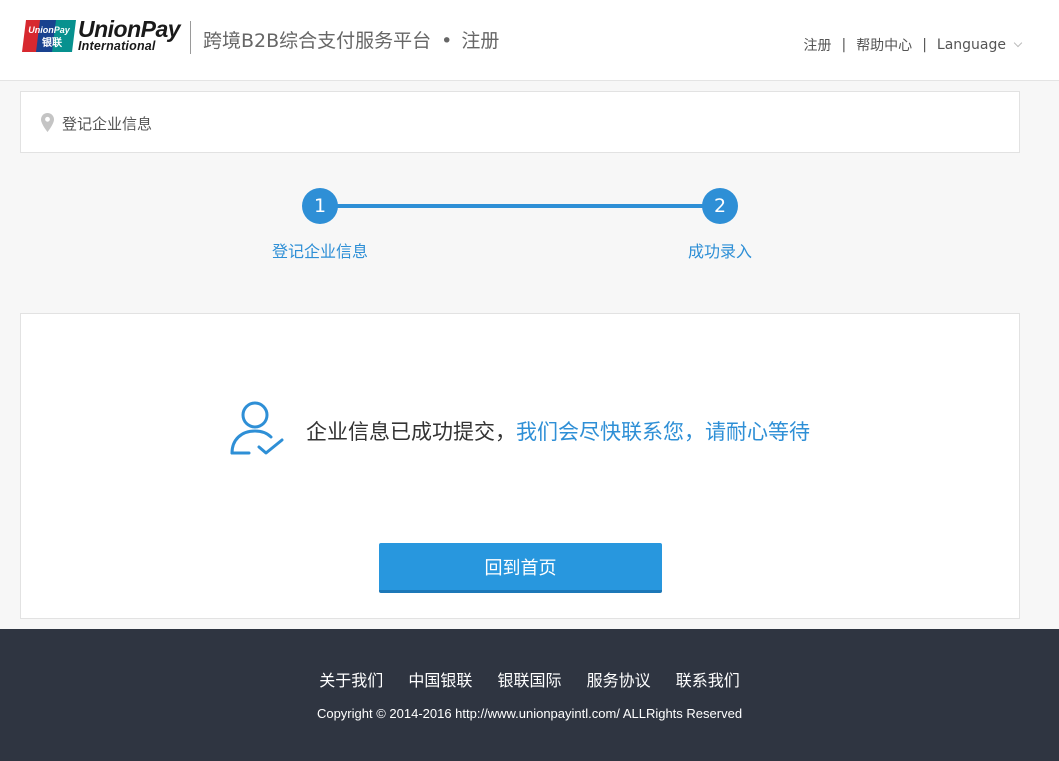 The image size is (1059, 761). I want to click on footer-link-unionpay-intl: 银联国际, so click(529, 680).